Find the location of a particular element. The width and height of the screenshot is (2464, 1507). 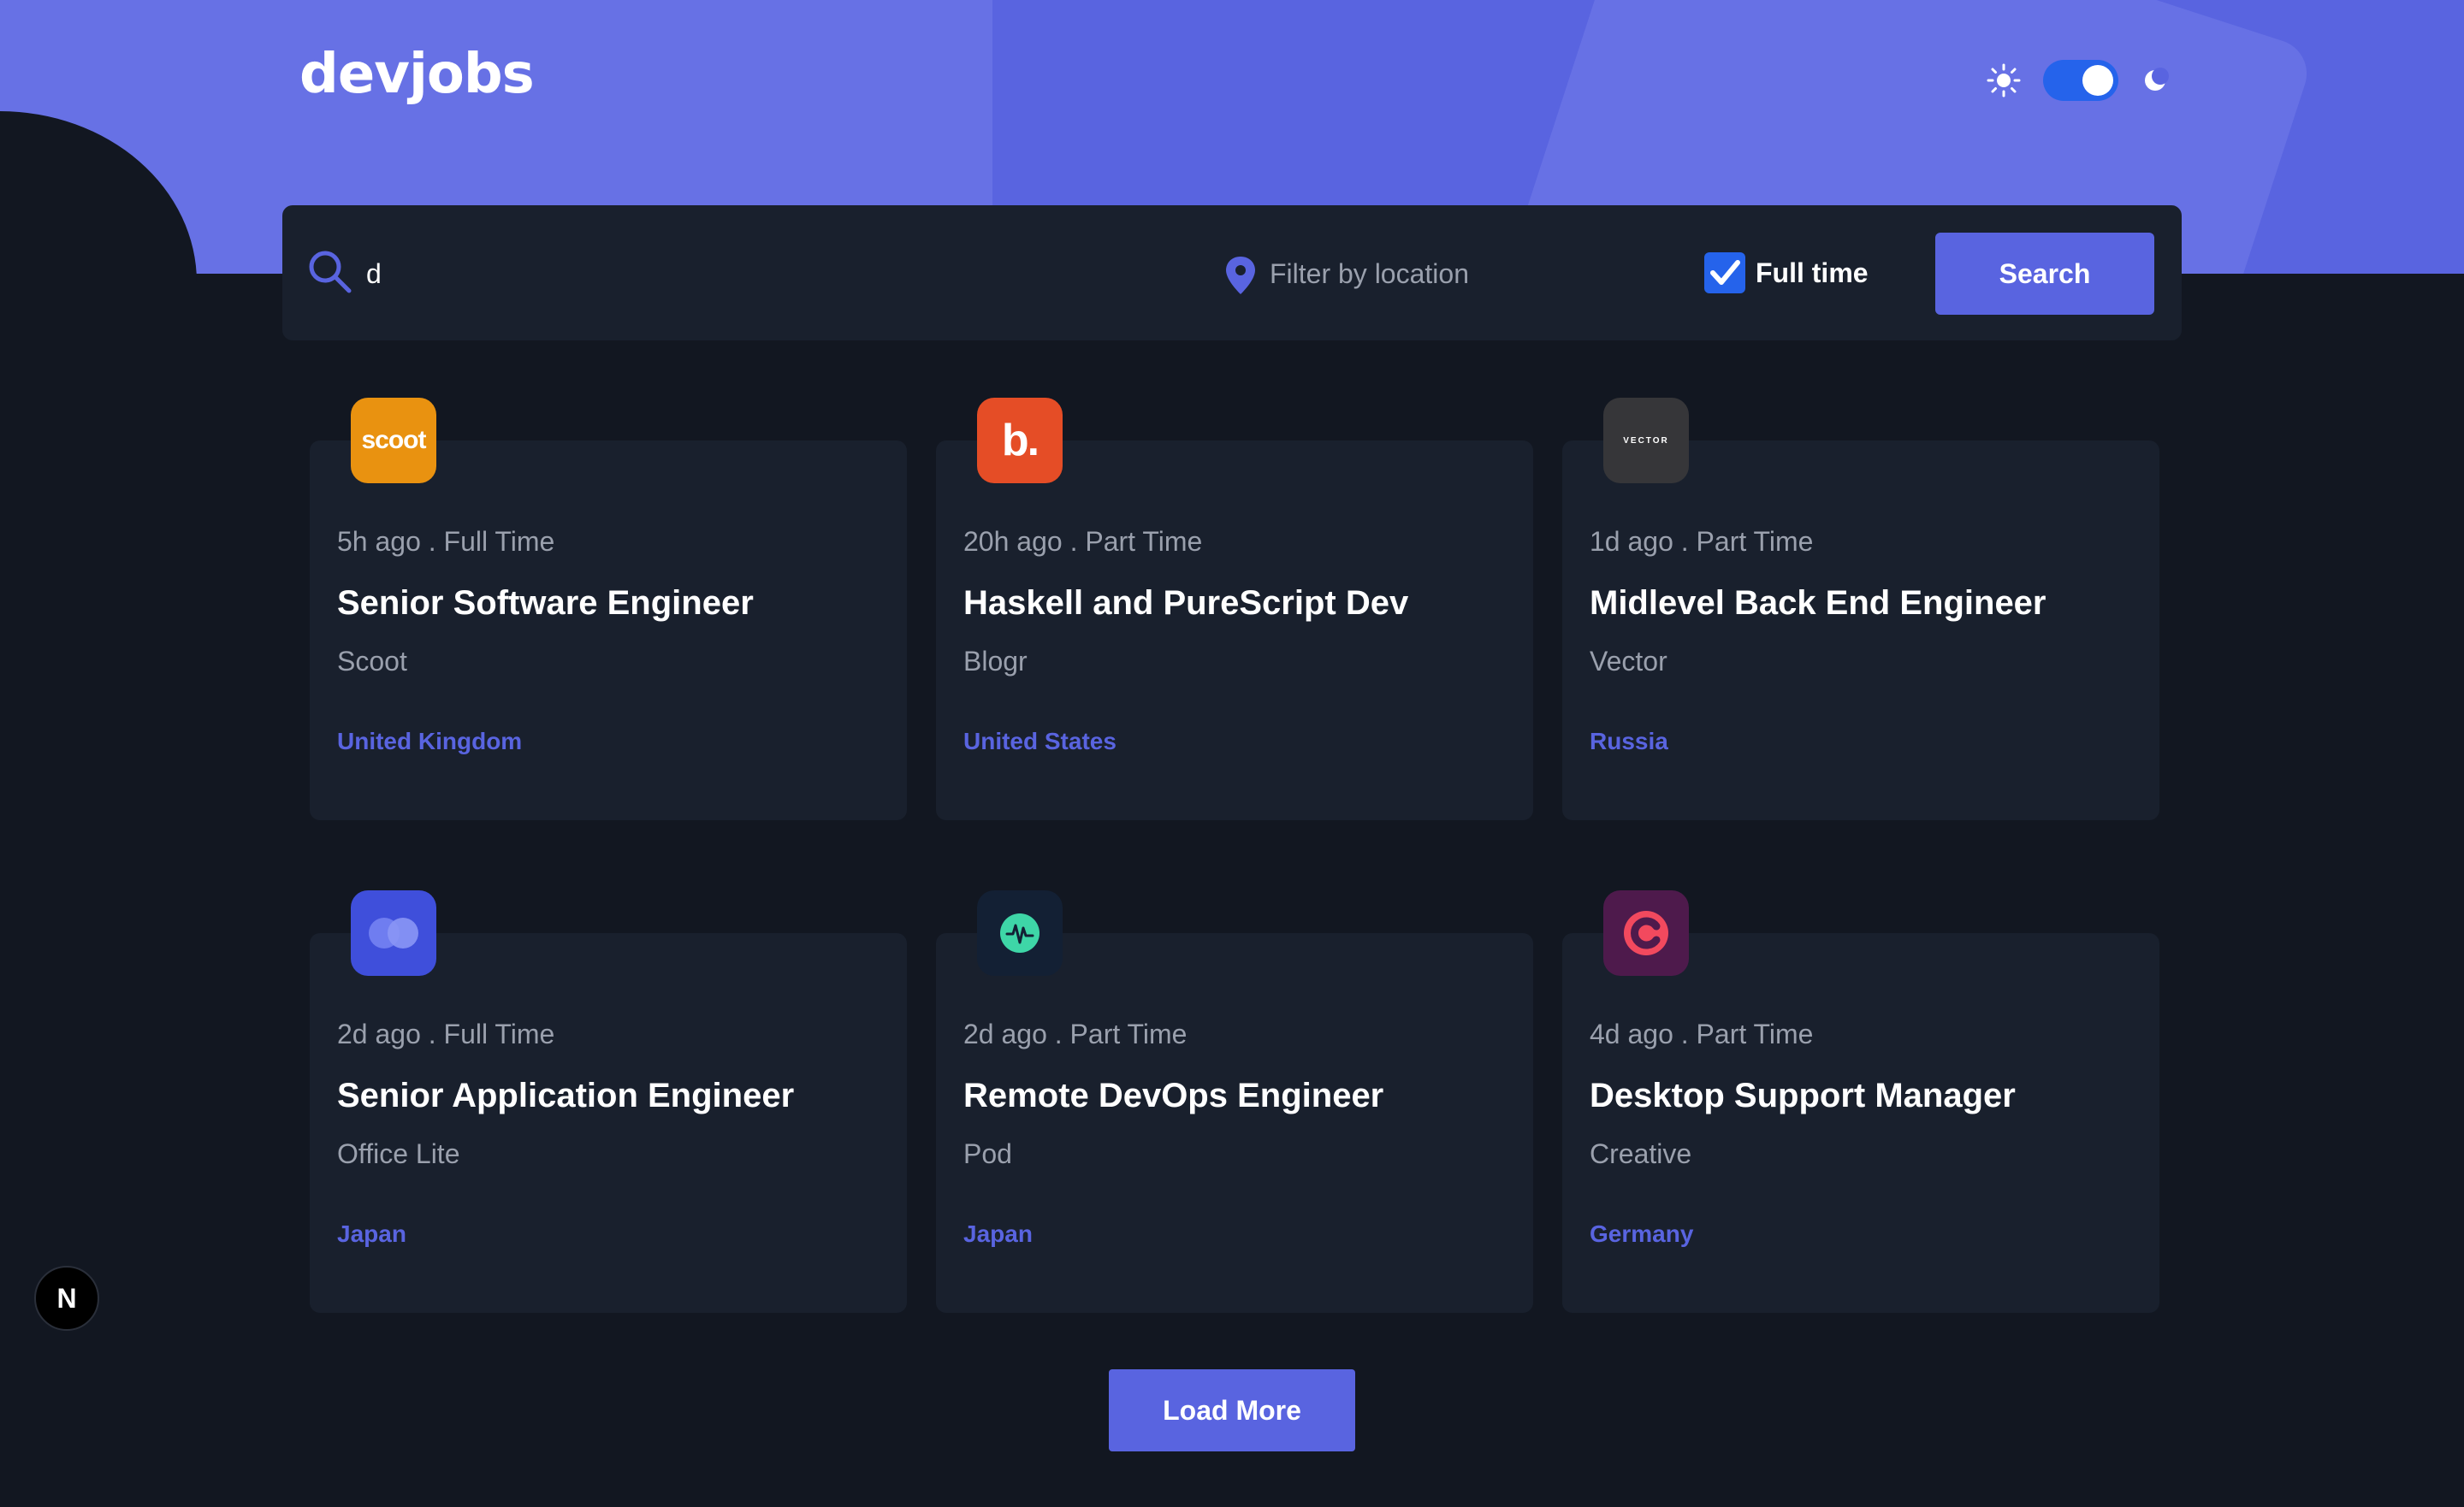

job-title: Haskell and PureScript Dev is located at coordinates (1185, 603).